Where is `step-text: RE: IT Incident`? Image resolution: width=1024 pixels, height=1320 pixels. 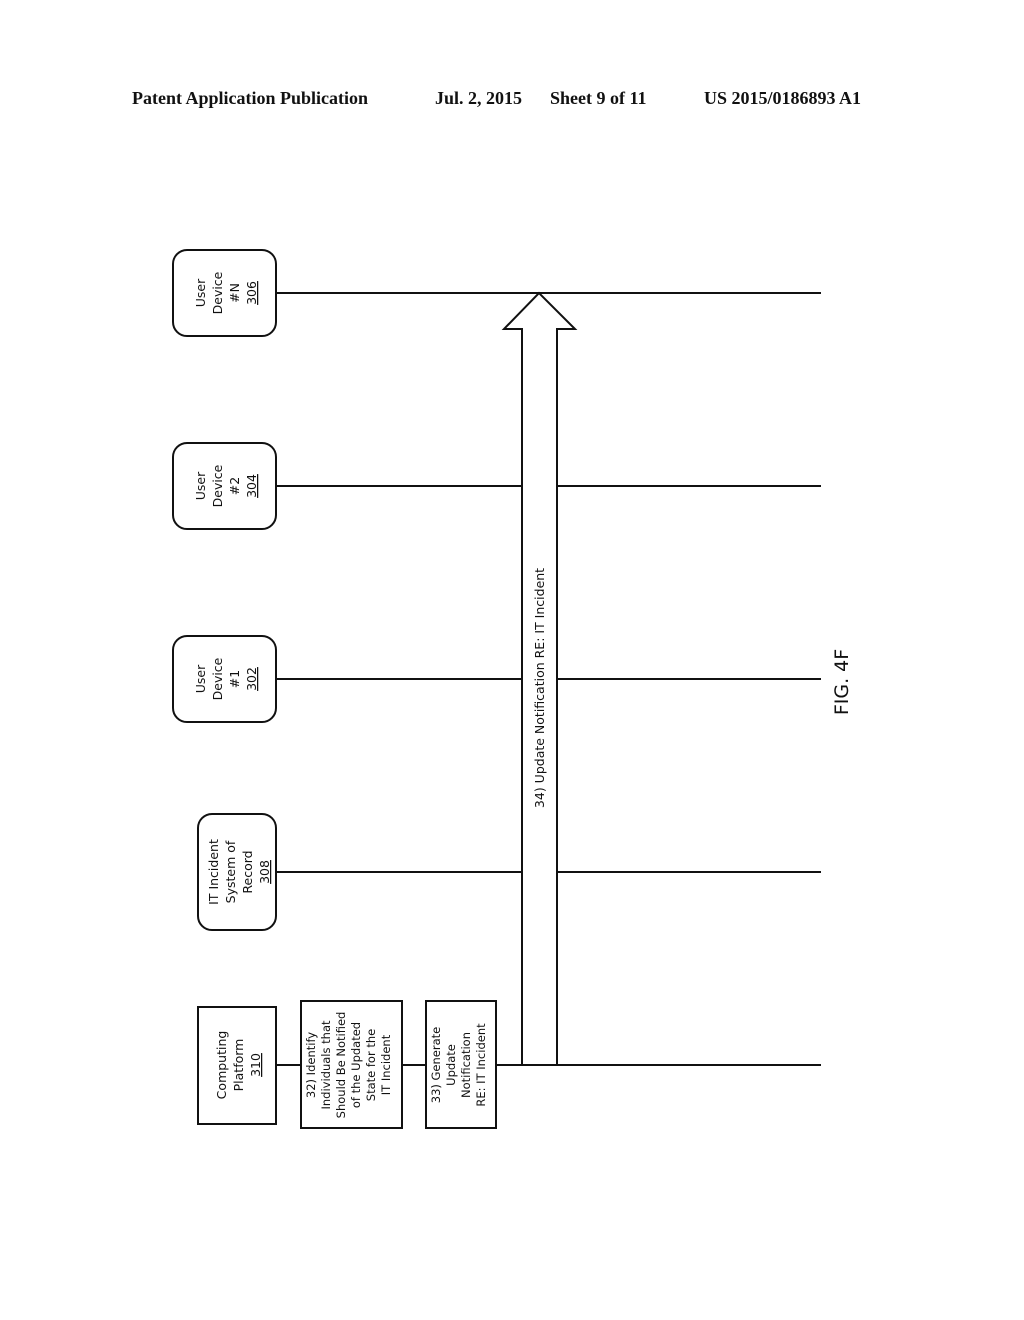
step-text: RE: IT Incident is located at coordinates (481, 1065).